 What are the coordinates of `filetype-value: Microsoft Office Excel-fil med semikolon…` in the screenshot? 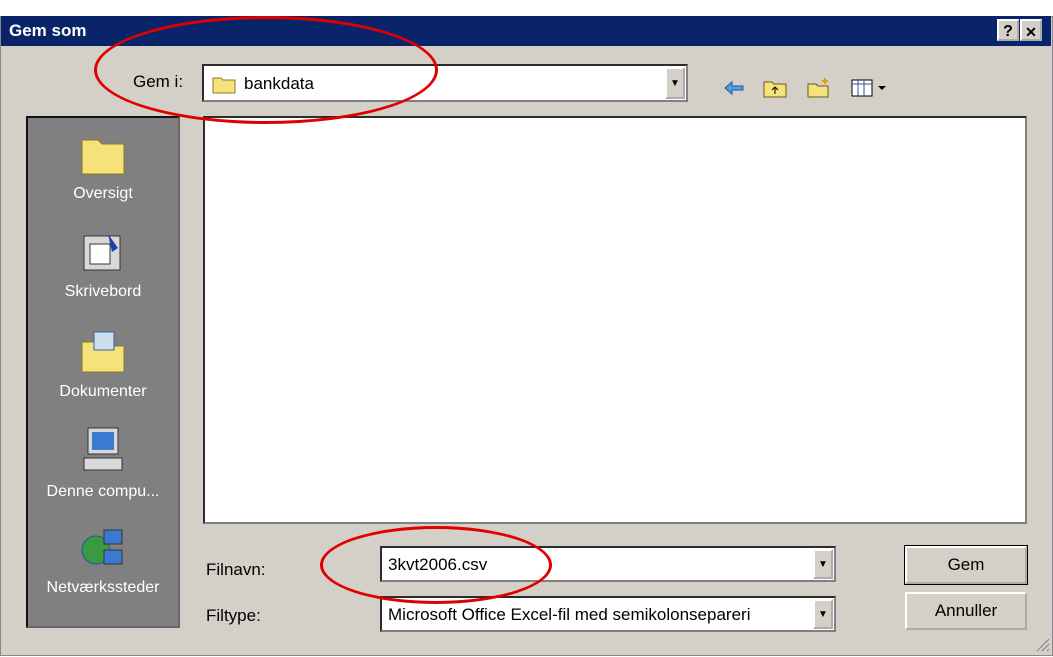 It's located at (569, 614).